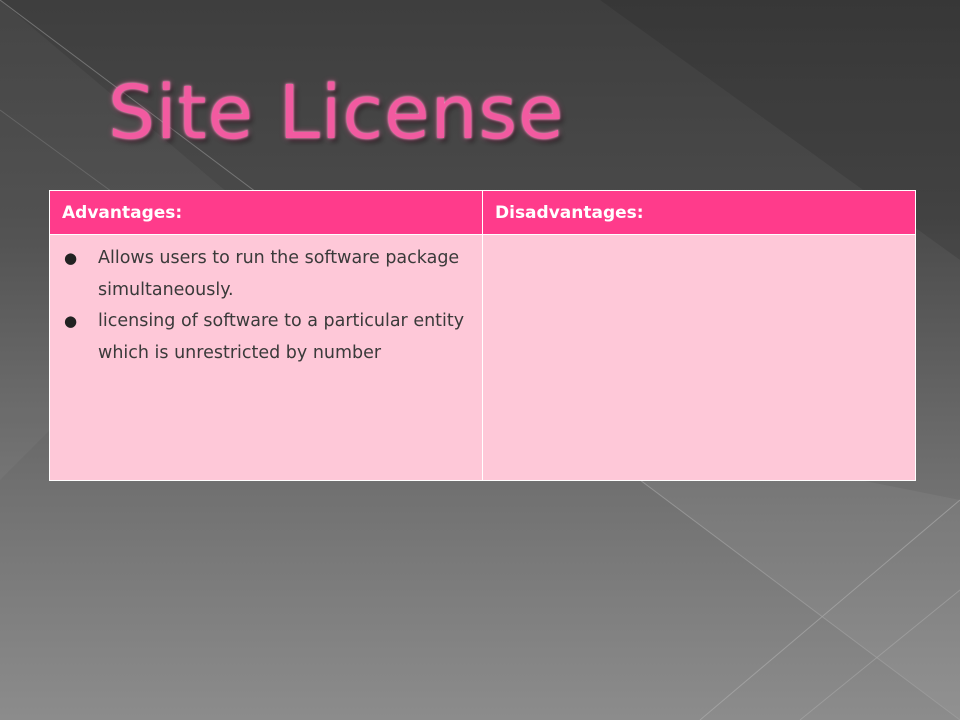 This screenshot has height=720, width=960. I want to click on advantages-header: Advantages:, so click(266, 212).